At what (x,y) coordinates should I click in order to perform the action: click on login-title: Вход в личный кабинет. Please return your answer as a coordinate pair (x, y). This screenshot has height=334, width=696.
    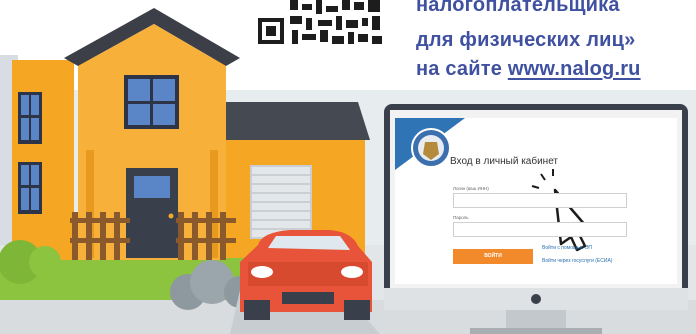
    Looking at the image, I should click on (504, 161).